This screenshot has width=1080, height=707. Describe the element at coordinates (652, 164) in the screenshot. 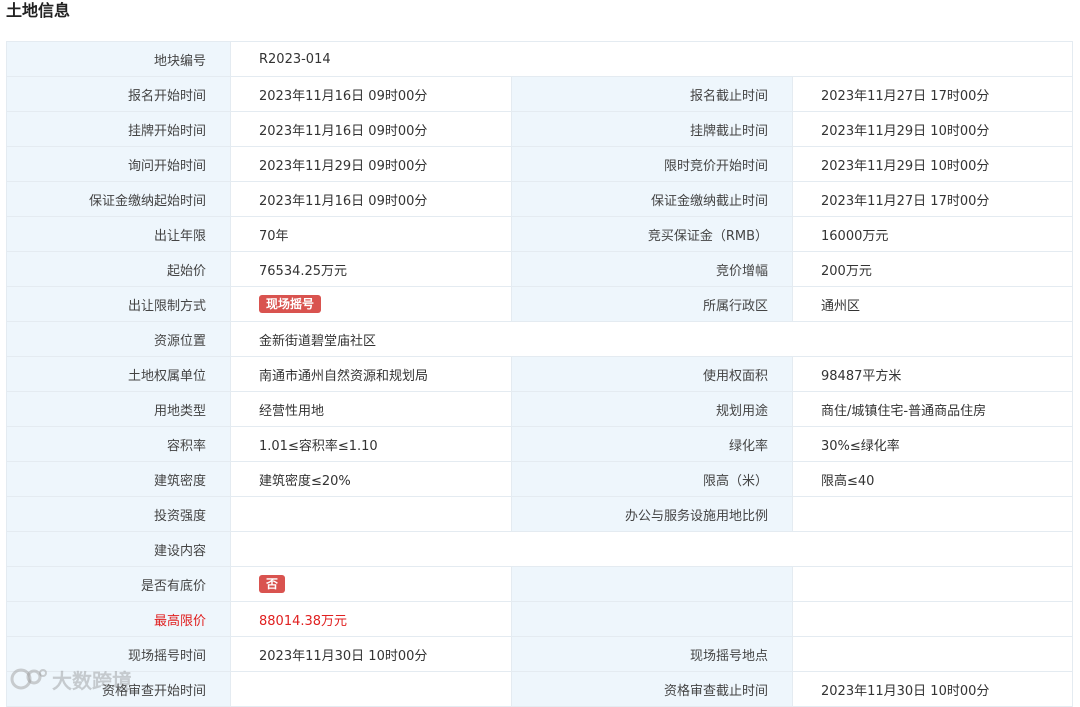

I see `field-label: 限时竞价开始时间` at that location.